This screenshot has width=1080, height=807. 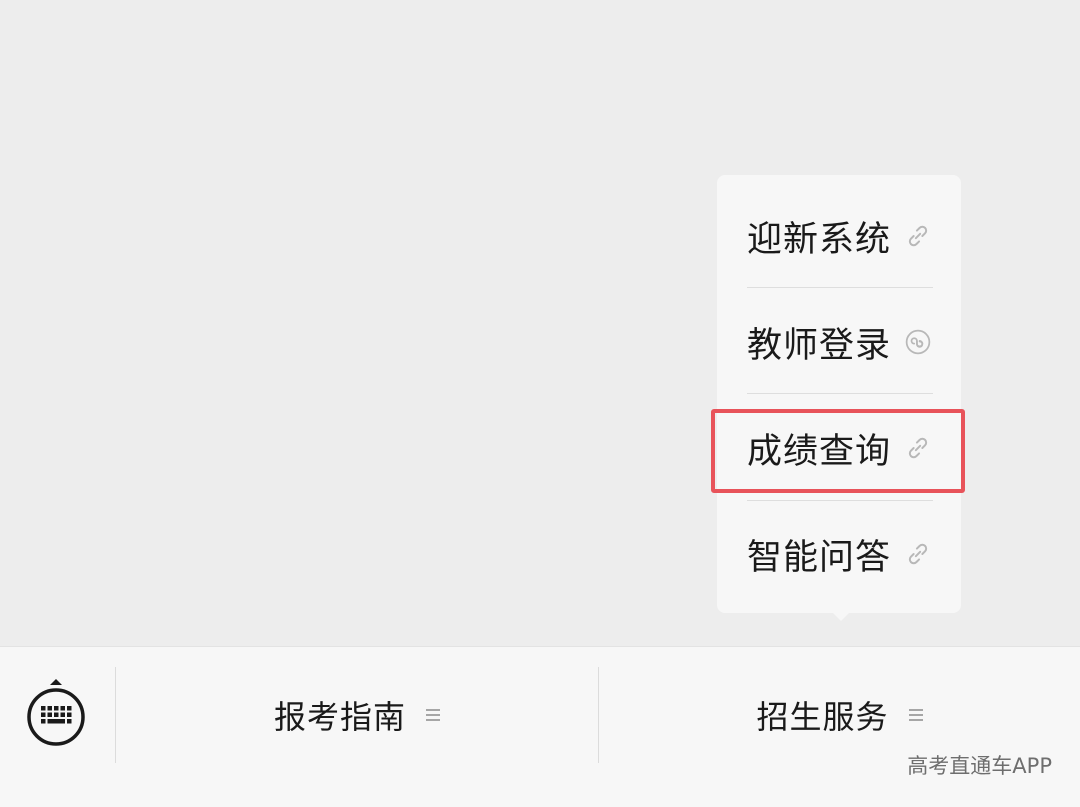 I want to click on mini-program-icon, so click(x=918, y=342).